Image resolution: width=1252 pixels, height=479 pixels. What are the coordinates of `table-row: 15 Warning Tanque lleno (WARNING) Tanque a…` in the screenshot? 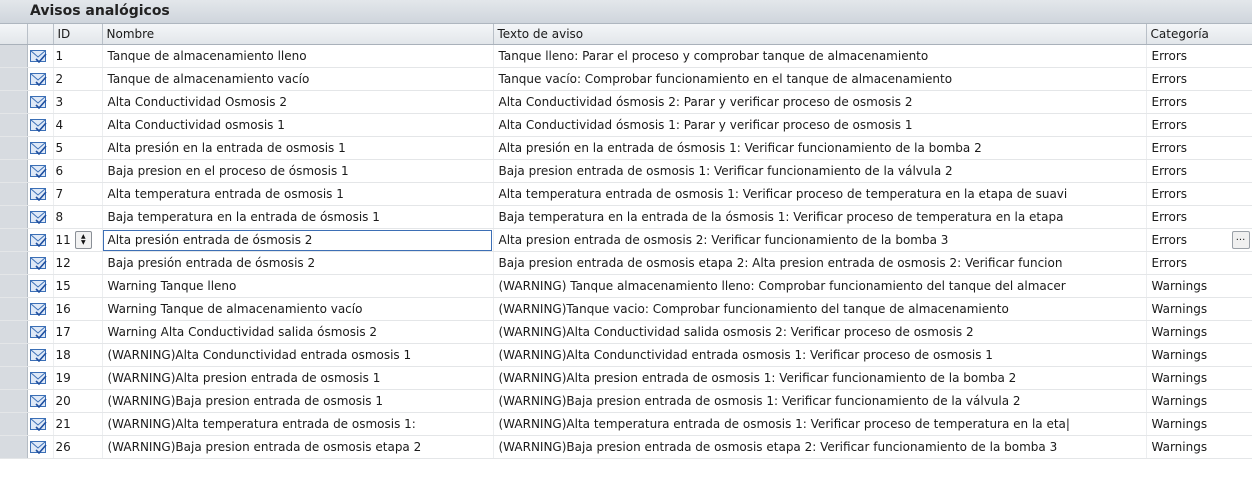 It's located at (626, 286).